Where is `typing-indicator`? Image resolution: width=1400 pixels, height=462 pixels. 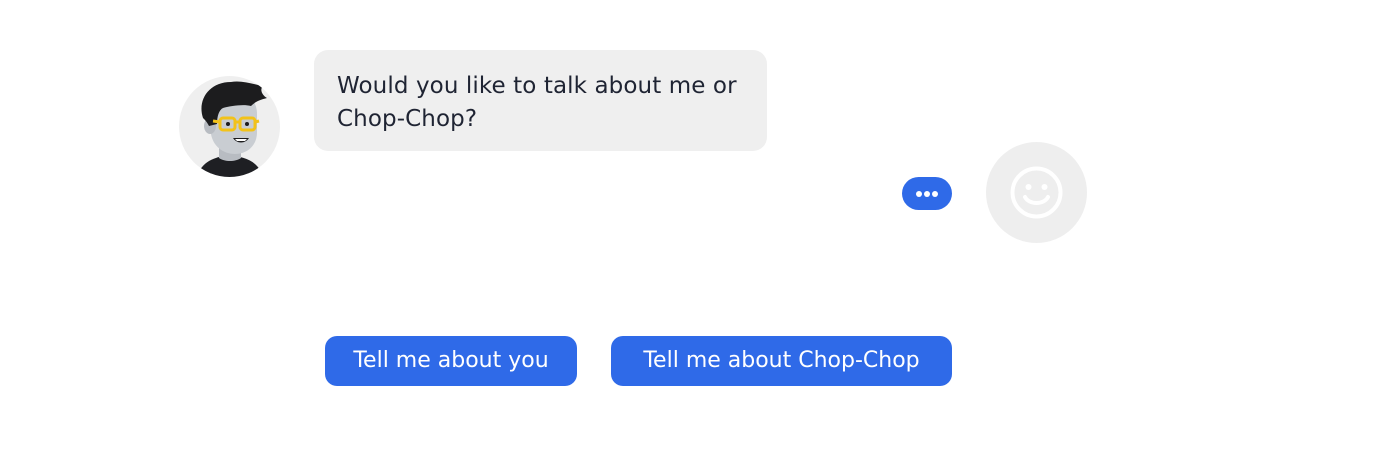 typing-indicator is located at coordinates (927, 193).